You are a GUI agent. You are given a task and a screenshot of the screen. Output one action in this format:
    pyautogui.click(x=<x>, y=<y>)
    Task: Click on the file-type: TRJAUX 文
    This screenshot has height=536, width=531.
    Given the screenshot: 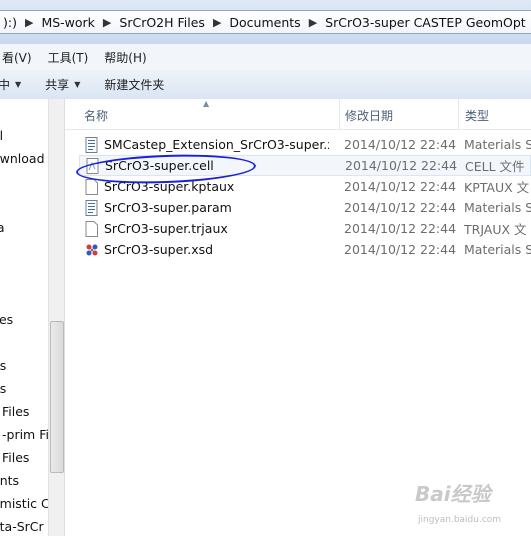 What is the action you would take?
    pyautogui.click(x=495, y=229)
    